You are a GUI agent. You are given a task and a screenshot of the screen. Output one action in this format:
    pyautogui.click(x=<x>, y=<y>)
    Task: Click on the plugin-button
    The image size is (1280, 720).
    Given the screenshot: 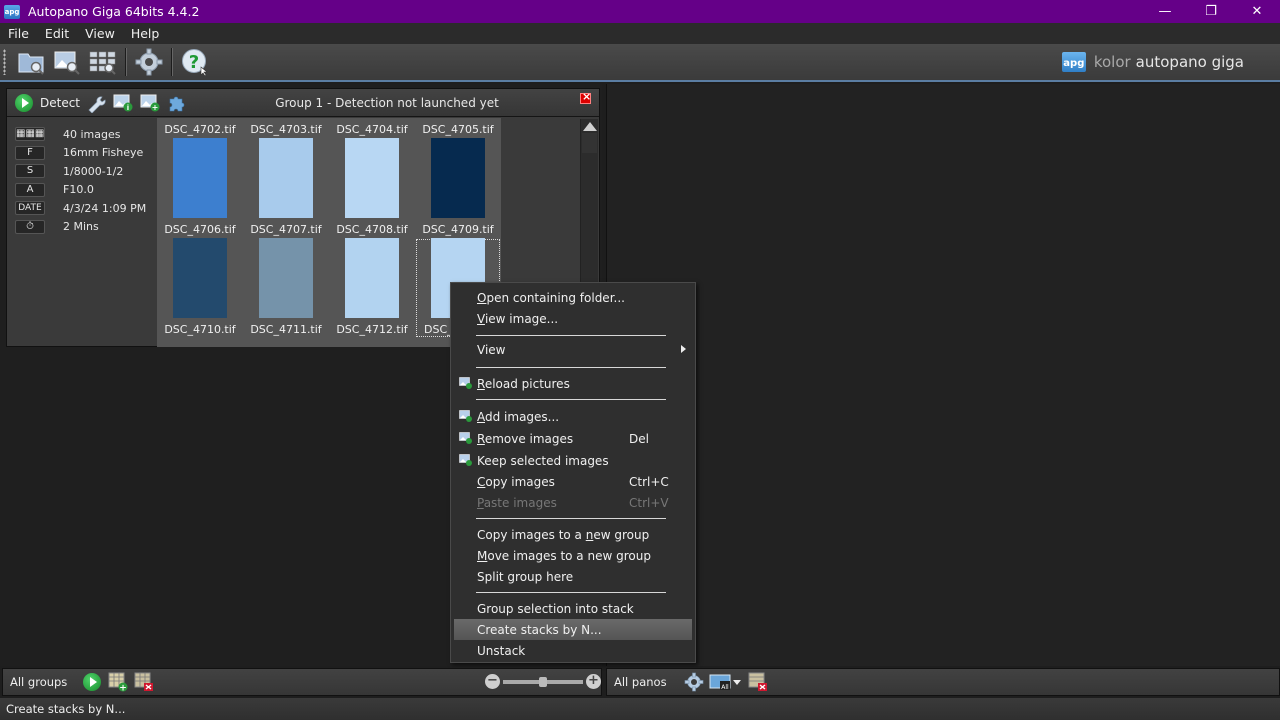 What is the action you would take?
    pyautogui.click(x=177, y=103)
    